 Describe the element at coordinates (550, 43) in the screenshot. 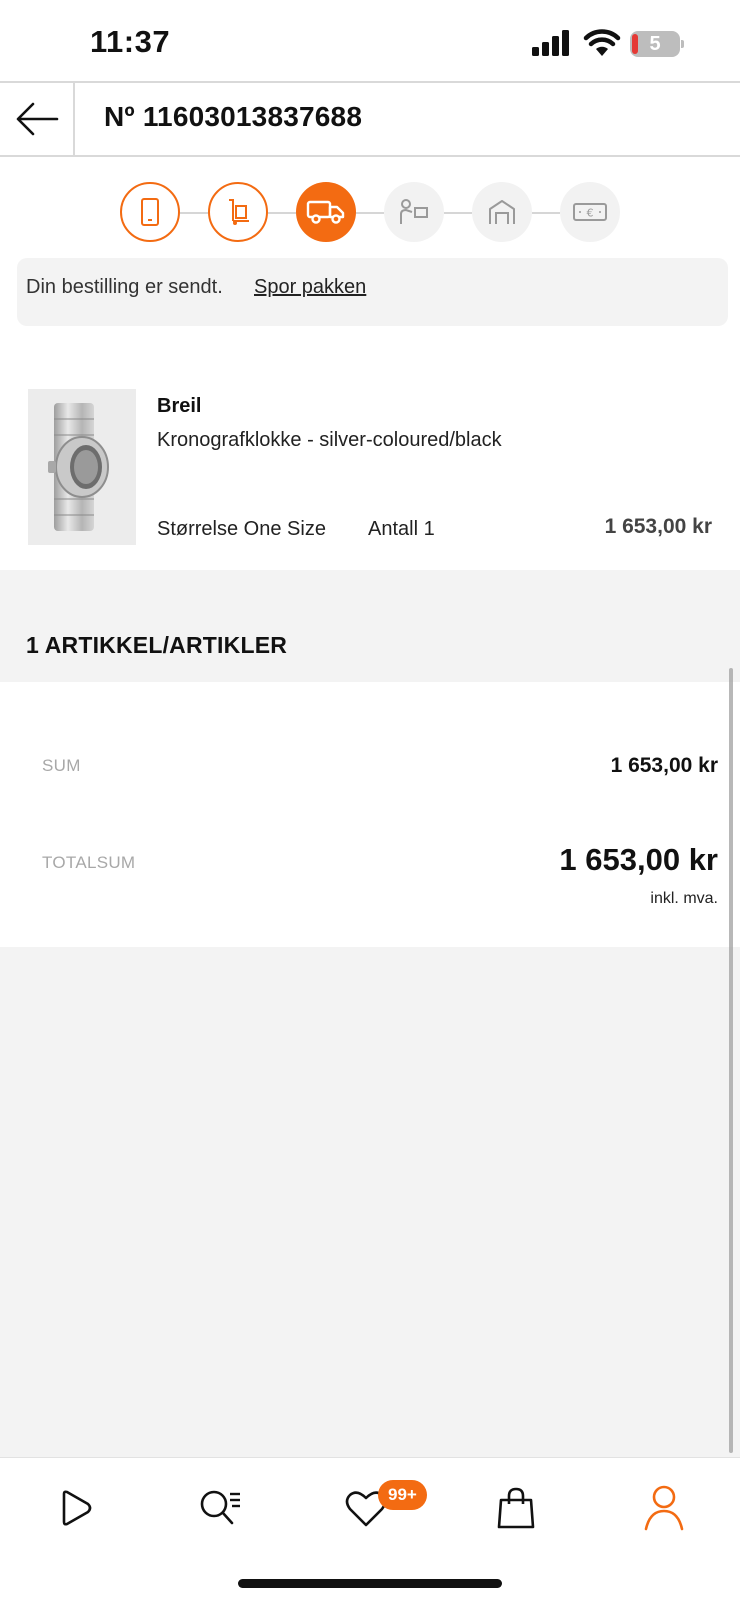

I see `cellular-signal-icon` at that location.